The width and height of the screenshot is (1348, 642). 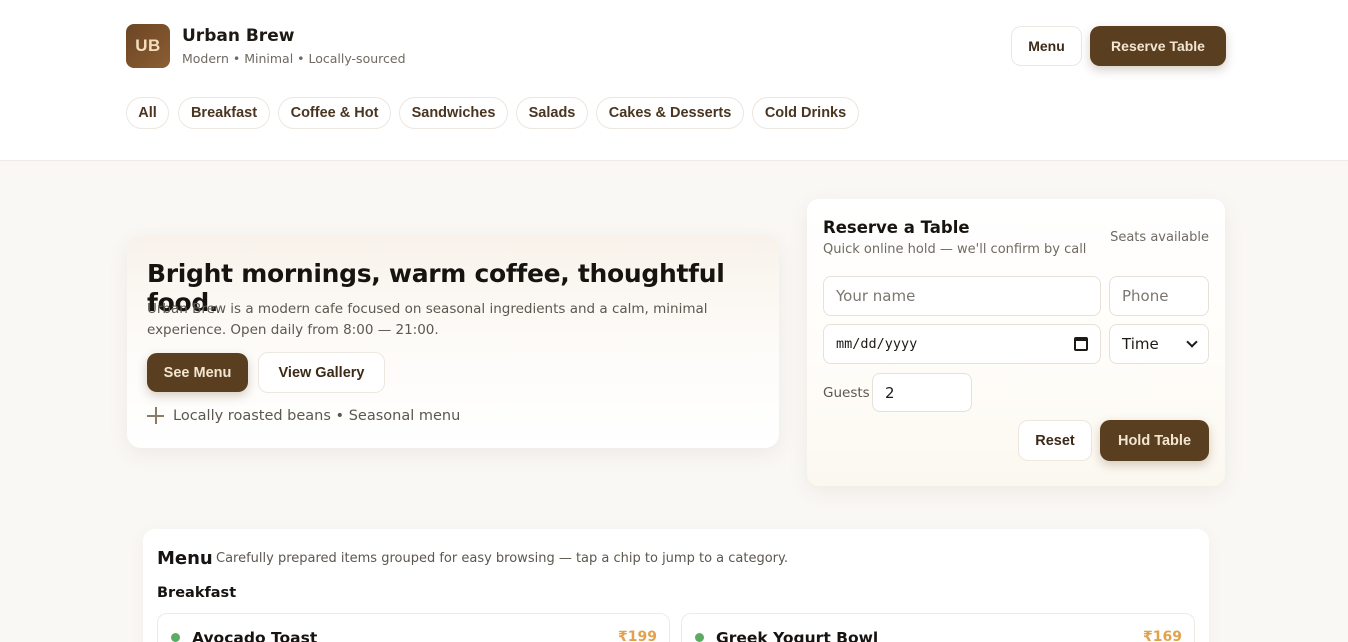 I want to click on brand-tagline: Modern • Minimal • Locally-sourced, so click(x=294, y=58).